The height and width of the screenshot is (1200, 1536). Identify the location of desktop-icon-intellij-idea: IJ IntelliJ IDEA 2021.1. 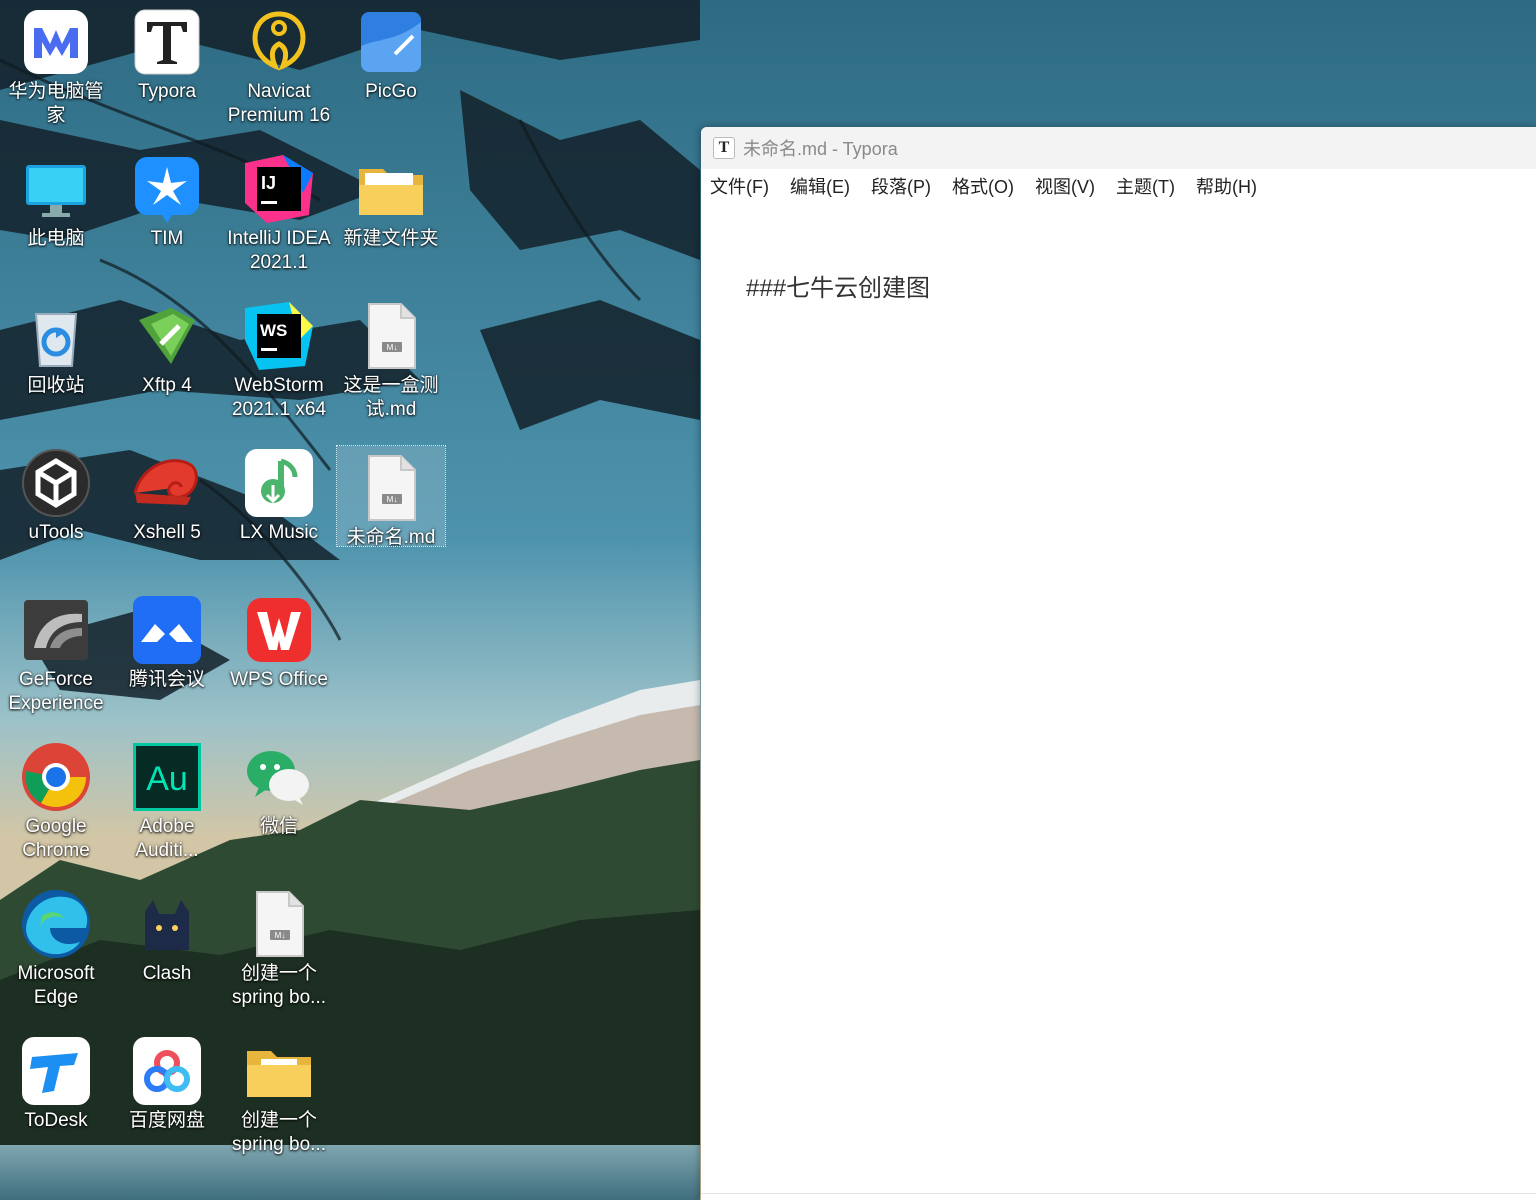
(279, 217).